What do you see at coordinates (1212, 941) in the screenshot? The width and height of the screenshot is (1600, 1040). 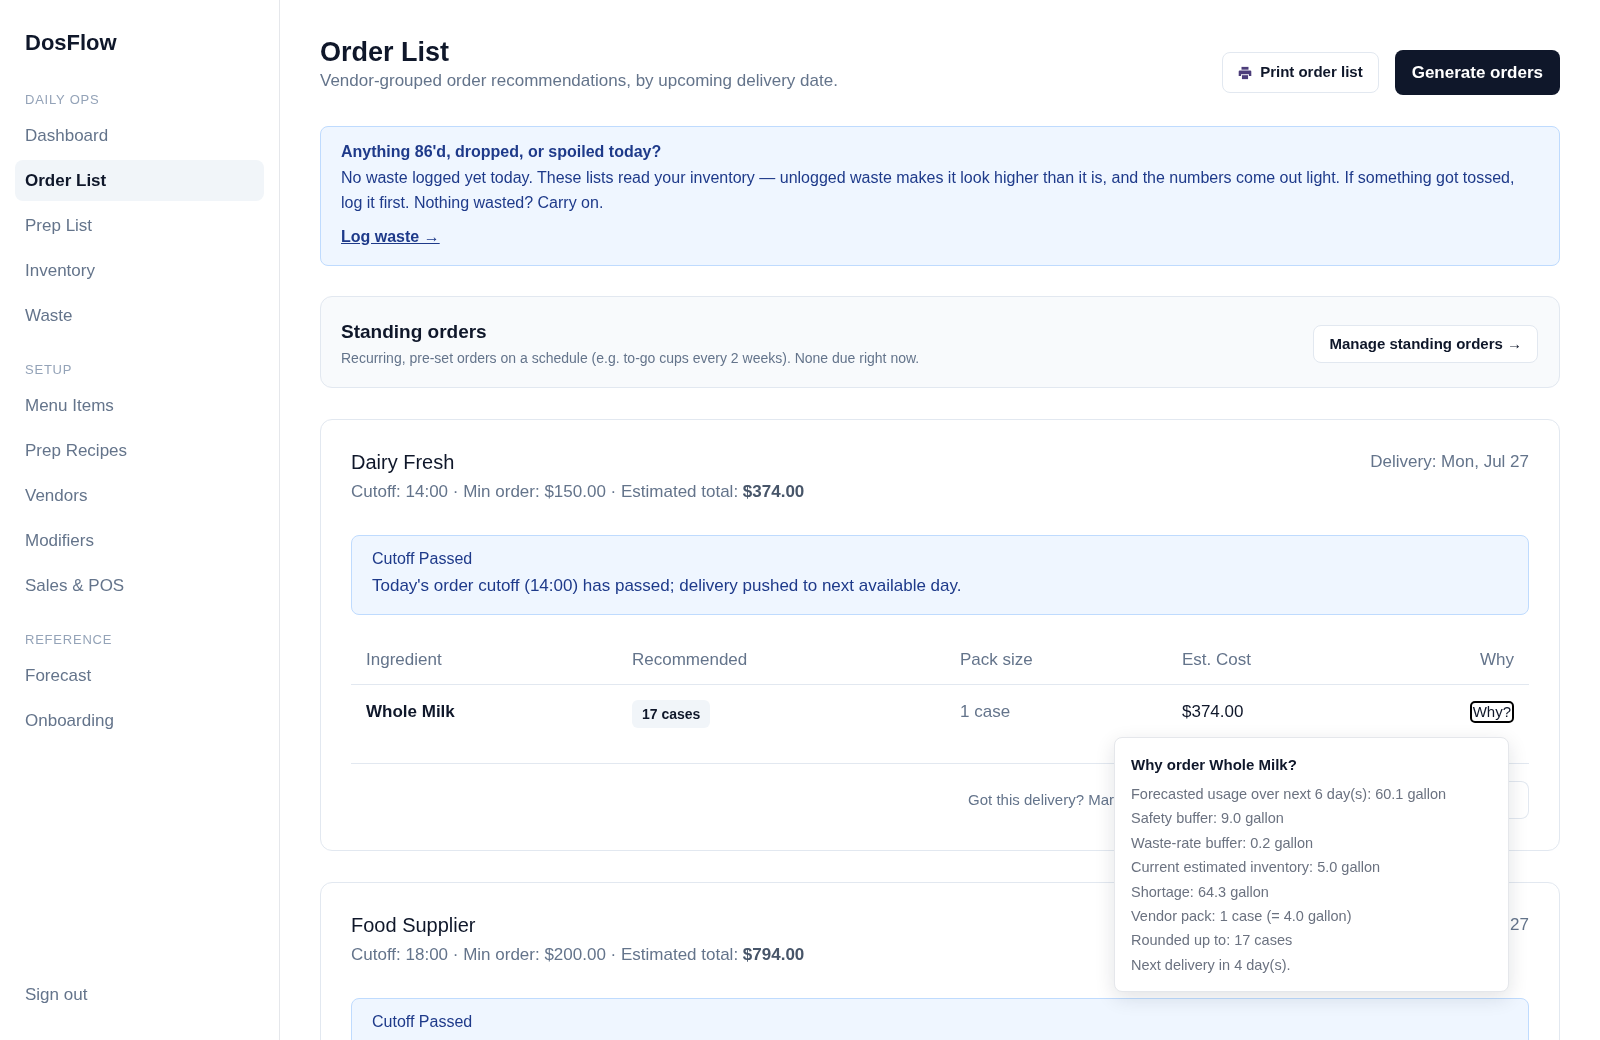 I see `popover-line: Rounded up to: 17 cases` at bounding box center [1212, 941].